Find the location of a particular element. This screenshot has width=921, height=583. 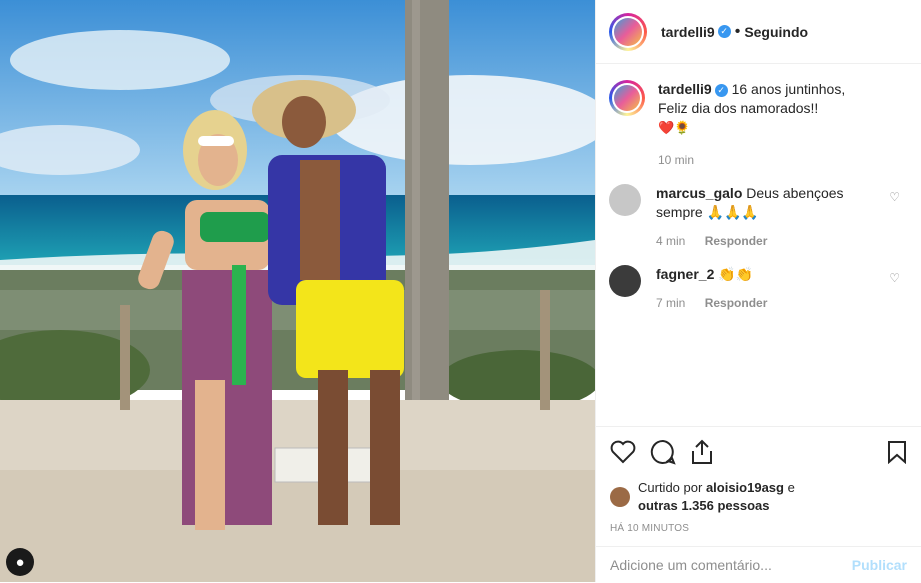

user-tag-icon: ● is located at coordinates (20, 562).